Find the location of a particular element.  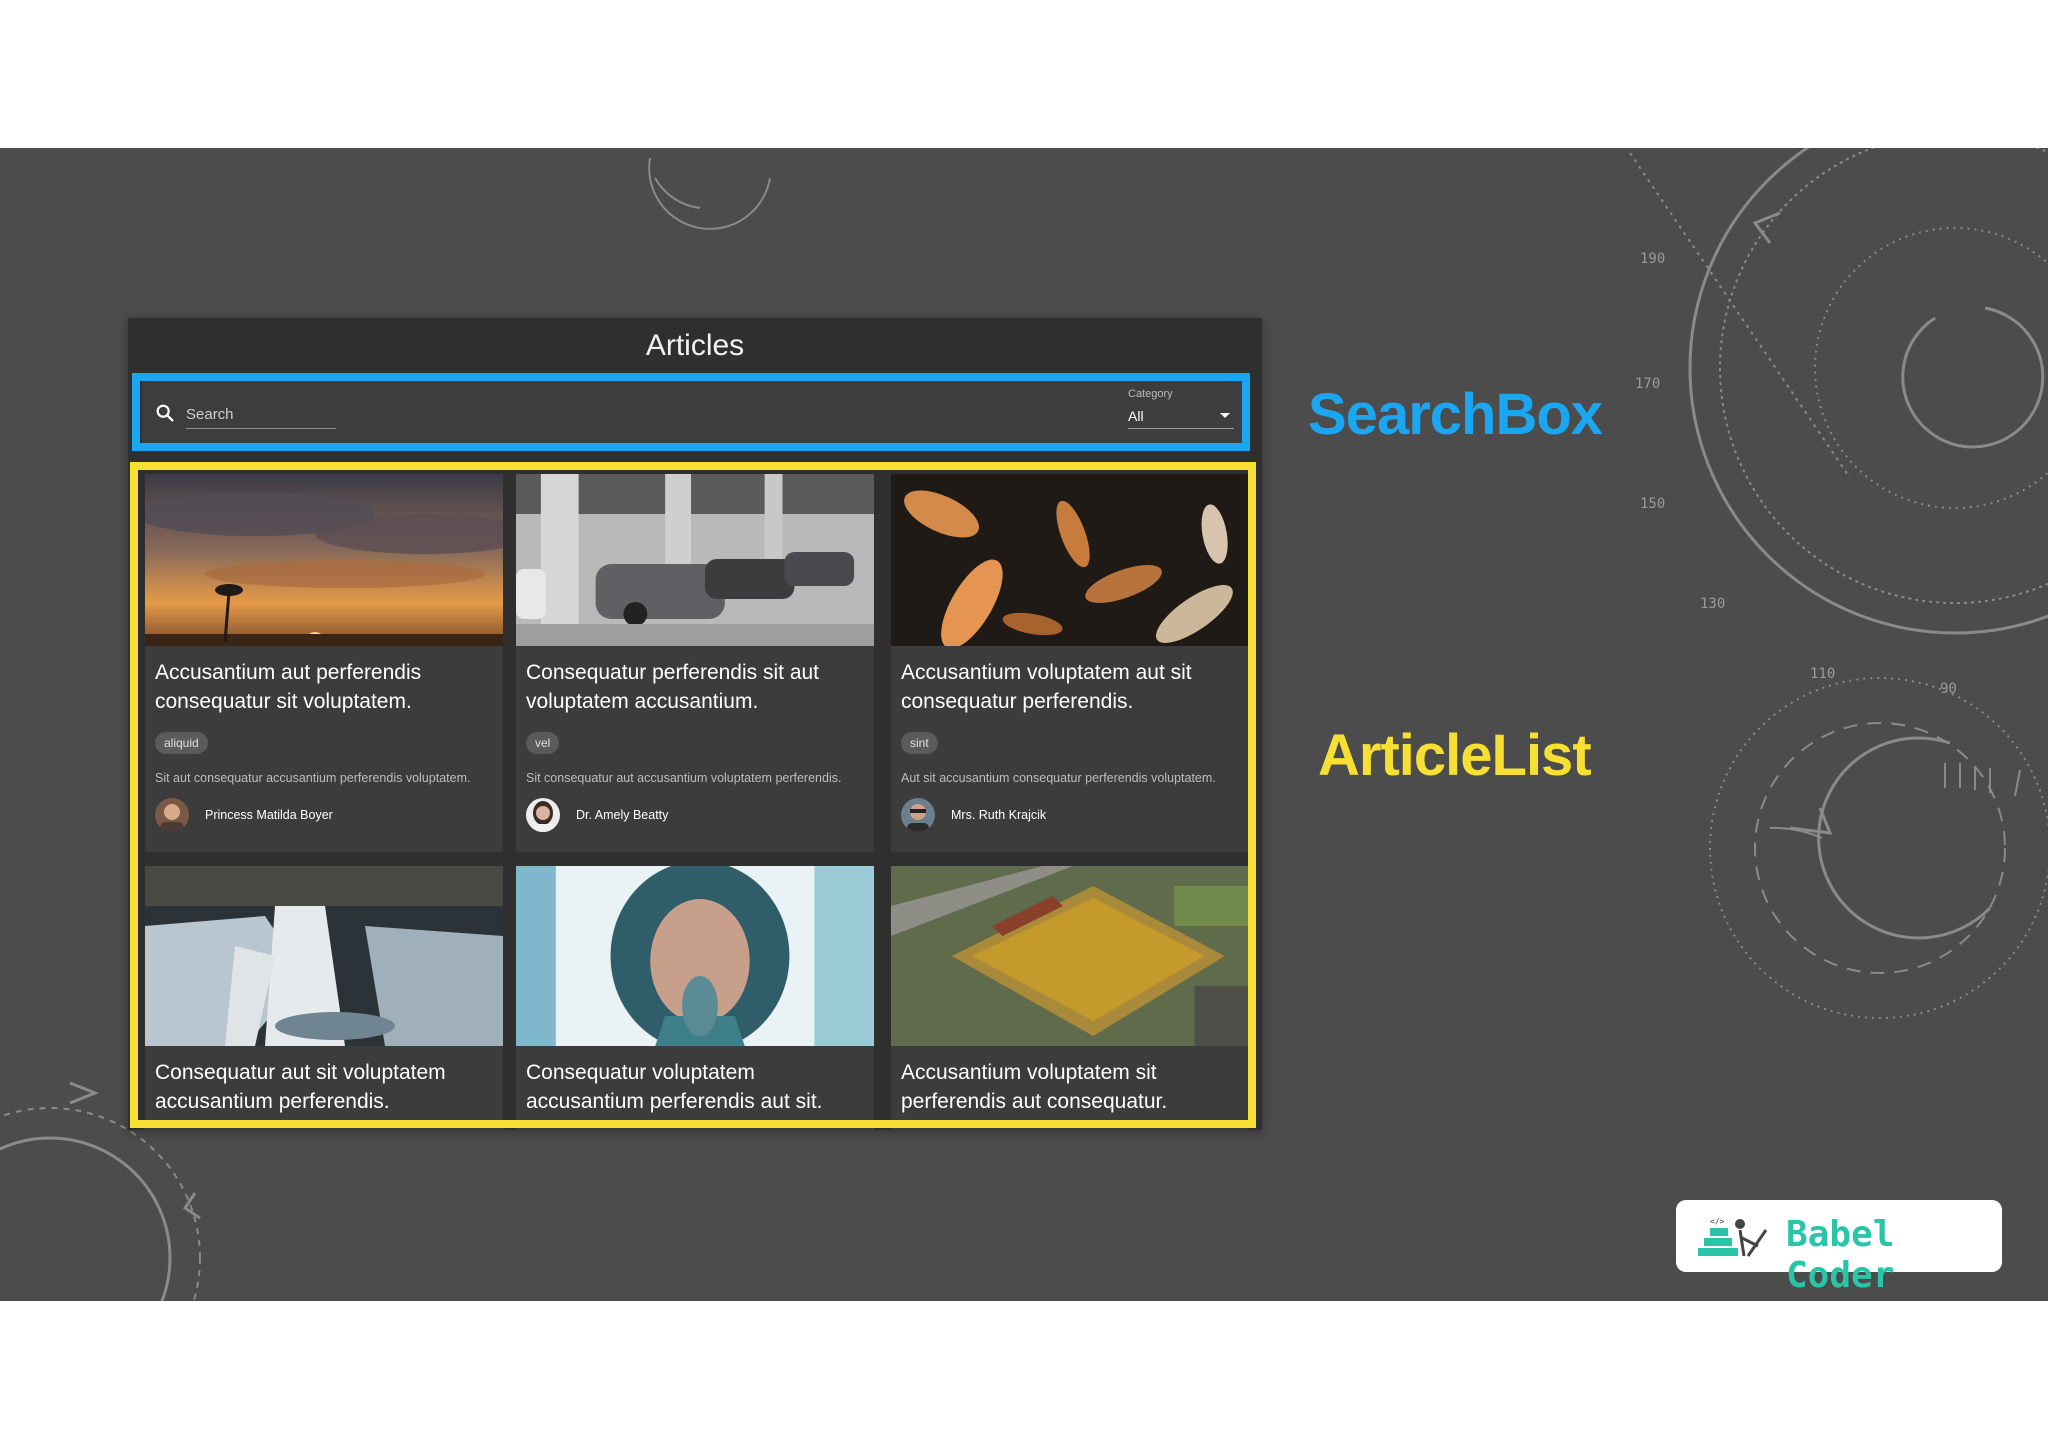

koi-fish-photo is located at coordinates (1070, 560).